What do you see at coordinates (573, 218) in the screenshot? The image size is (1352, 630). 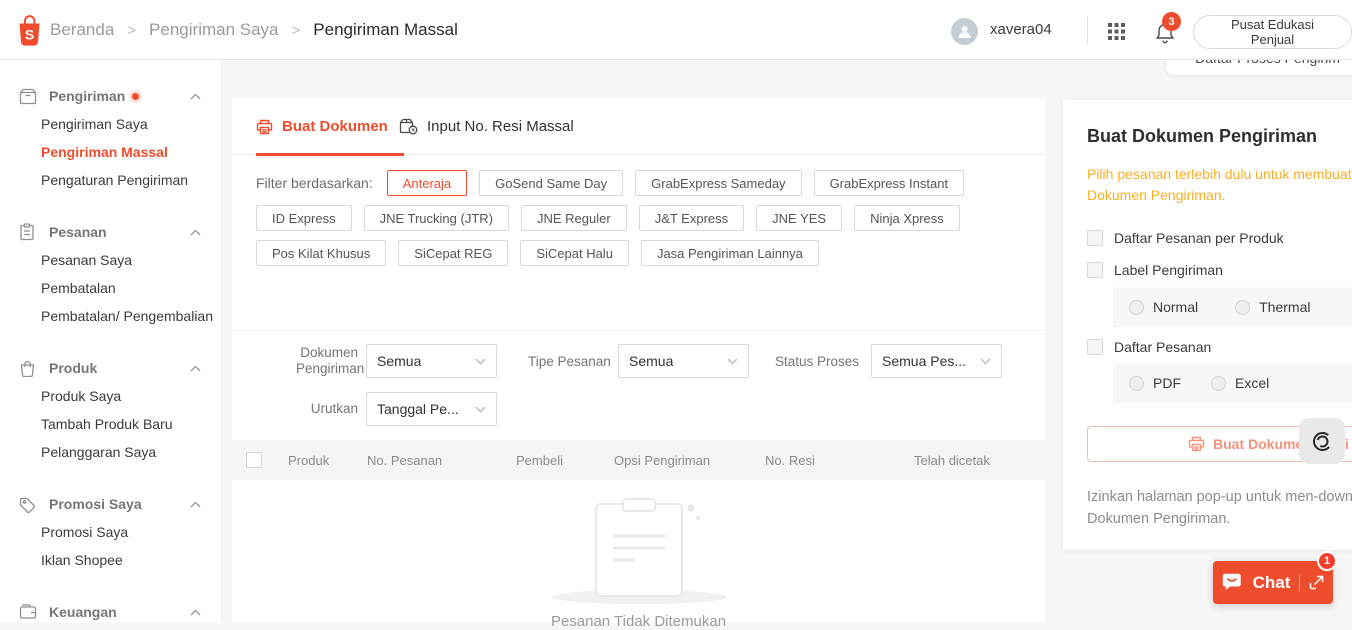 I see `chip-jne-reguler: JNE Reguler` at bounding box center [573, 218].